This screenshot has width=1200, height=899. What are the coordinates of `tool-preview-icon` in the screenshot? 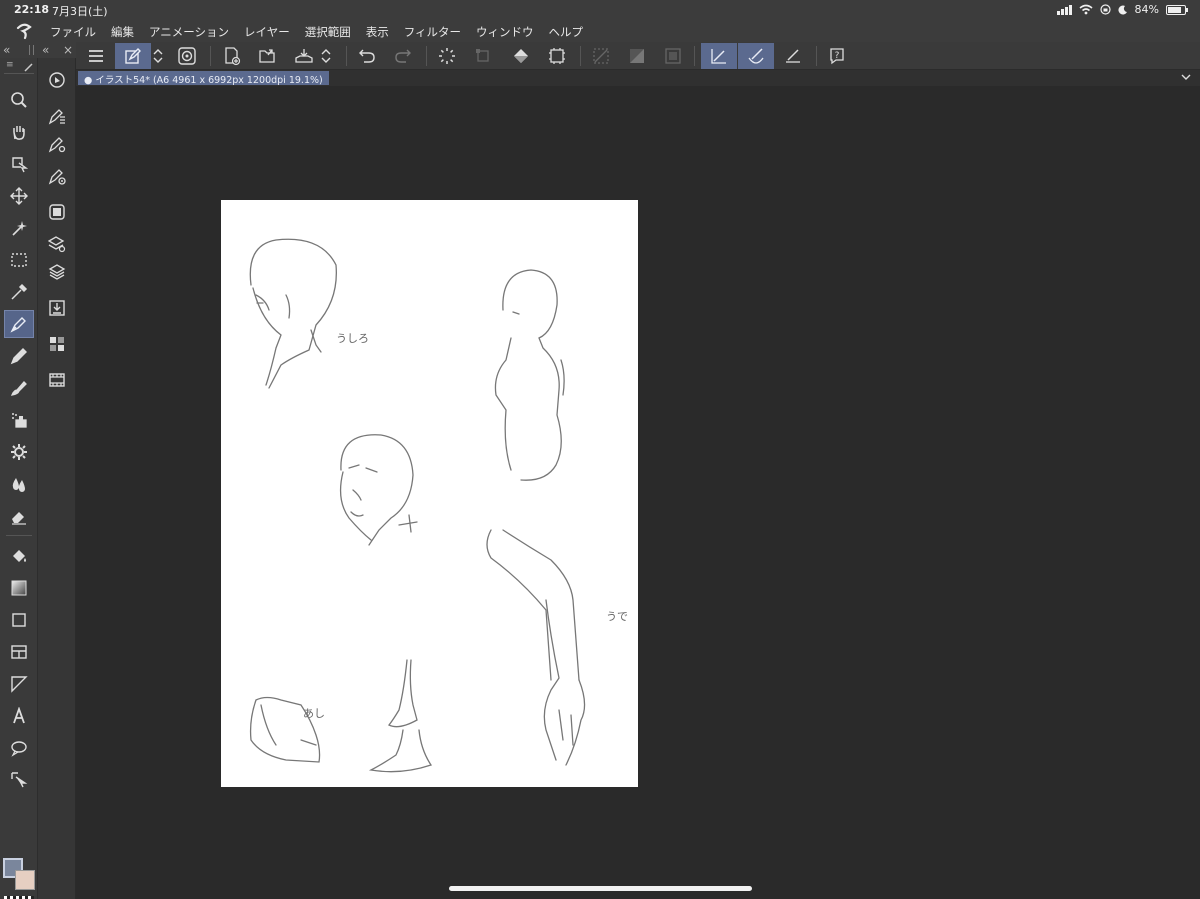 It's located at (28, 67).